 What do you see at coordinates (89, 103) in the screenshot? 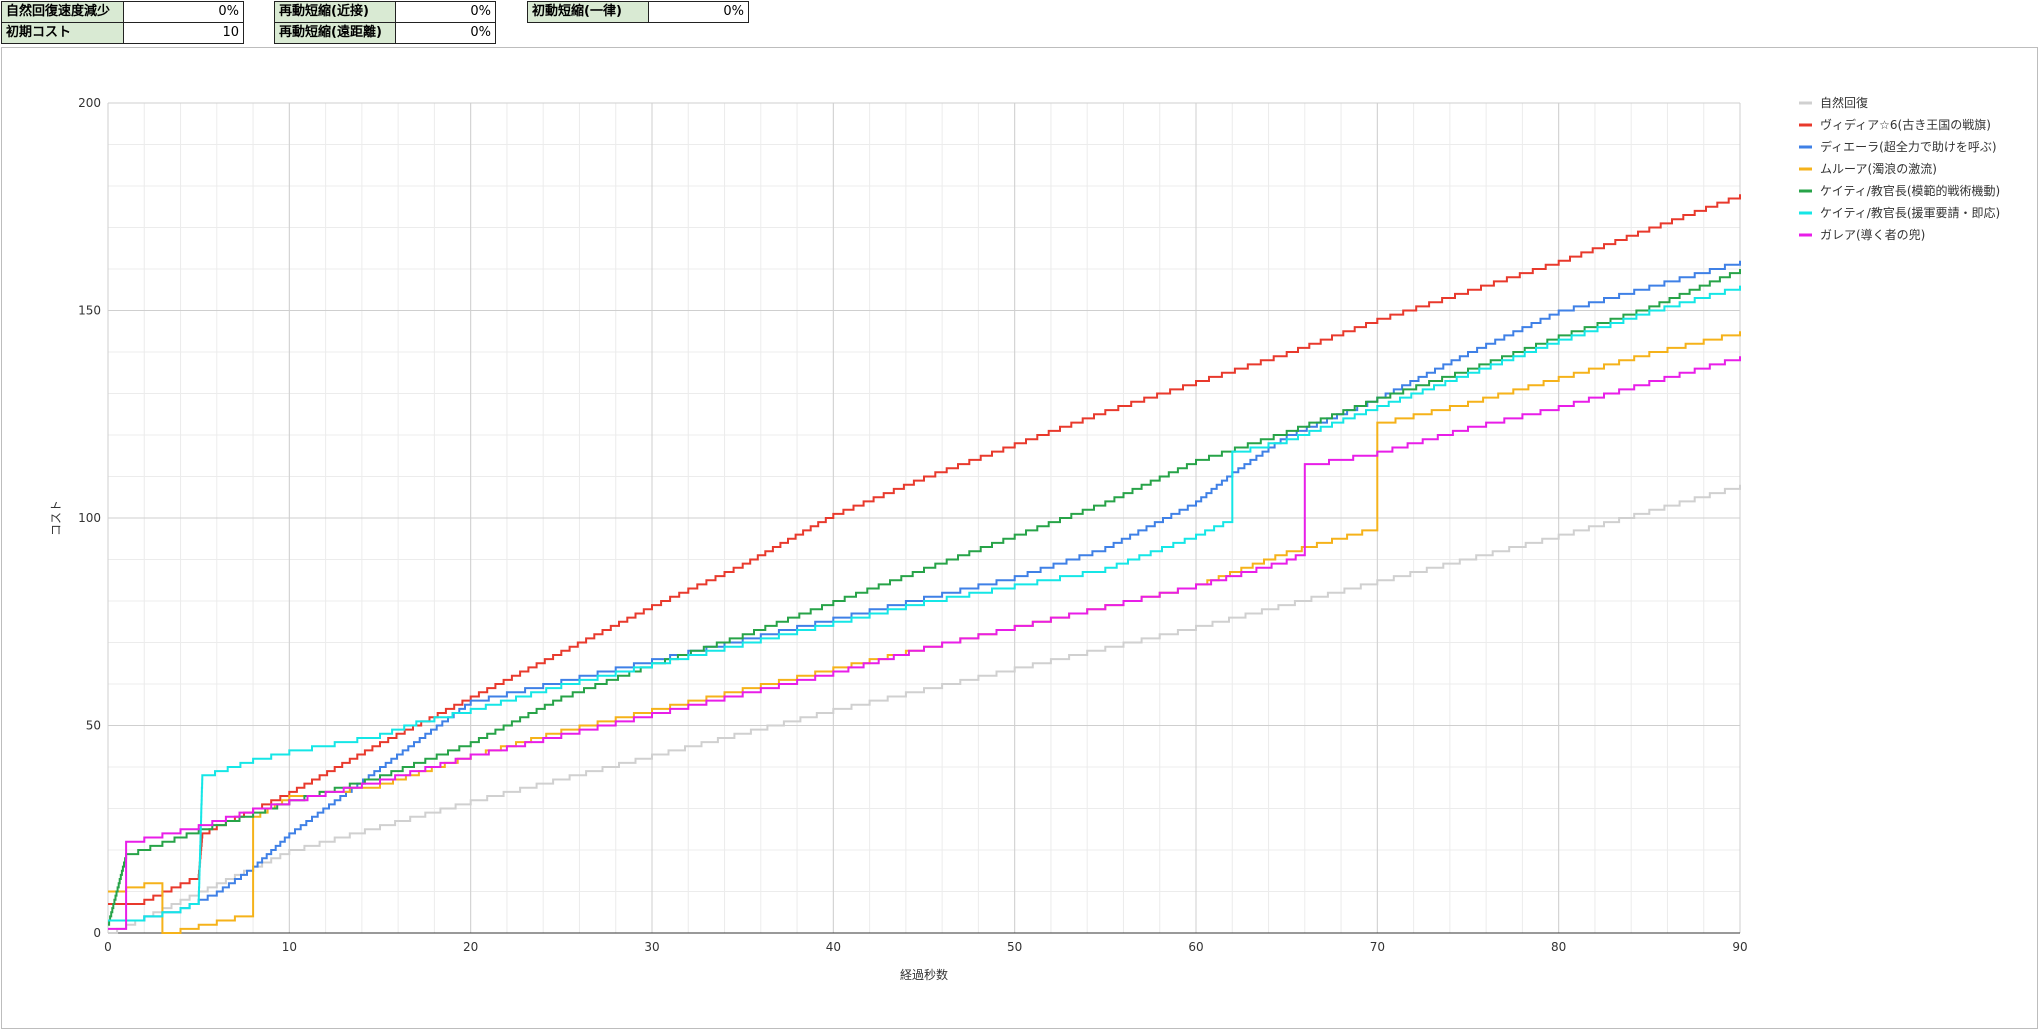
I see `y-tick-label: 200` at bounding box center [89, 103].